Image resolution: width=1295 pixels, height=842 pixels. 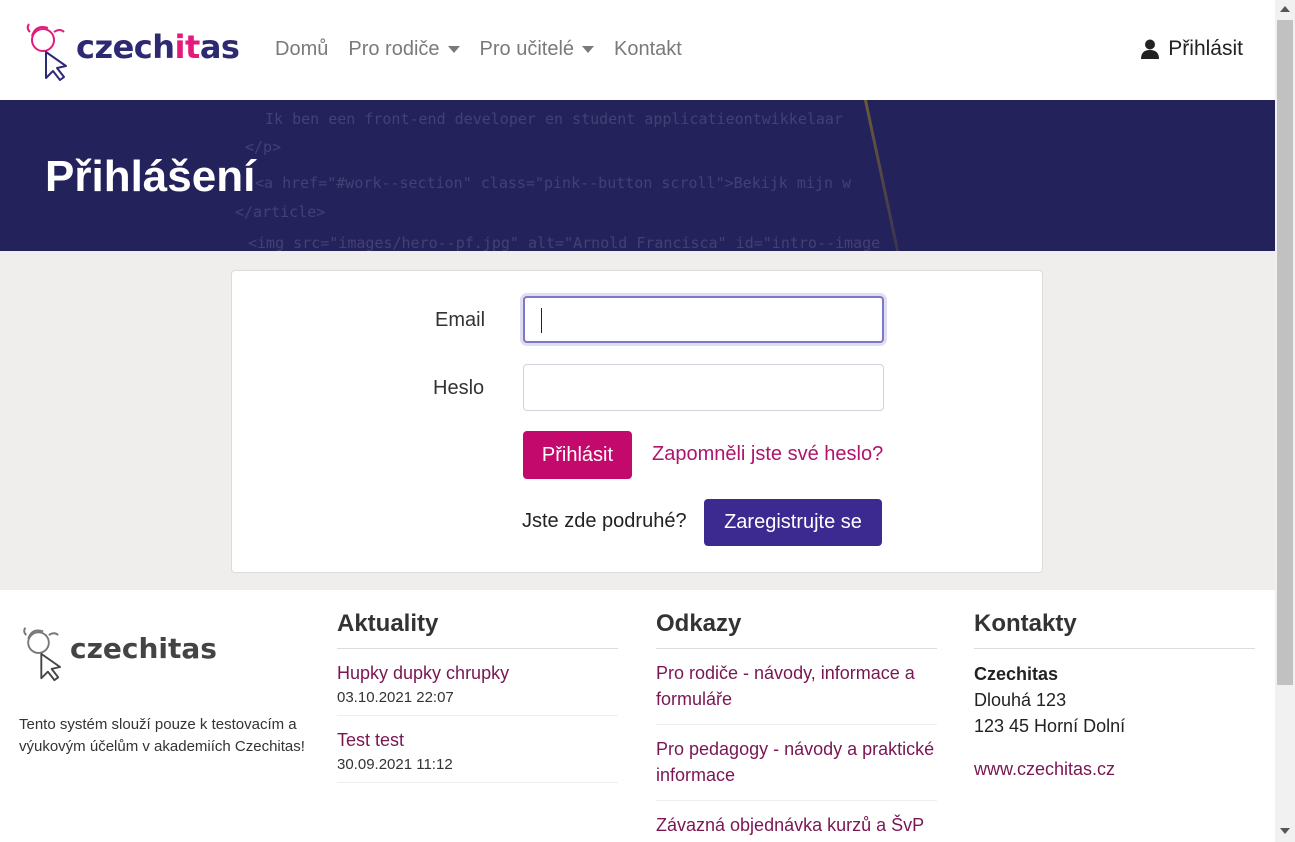 What do you see at coordinates (1150, 49) in the screenshot?
I see `user-icon` at bounding box center [1150, 49].